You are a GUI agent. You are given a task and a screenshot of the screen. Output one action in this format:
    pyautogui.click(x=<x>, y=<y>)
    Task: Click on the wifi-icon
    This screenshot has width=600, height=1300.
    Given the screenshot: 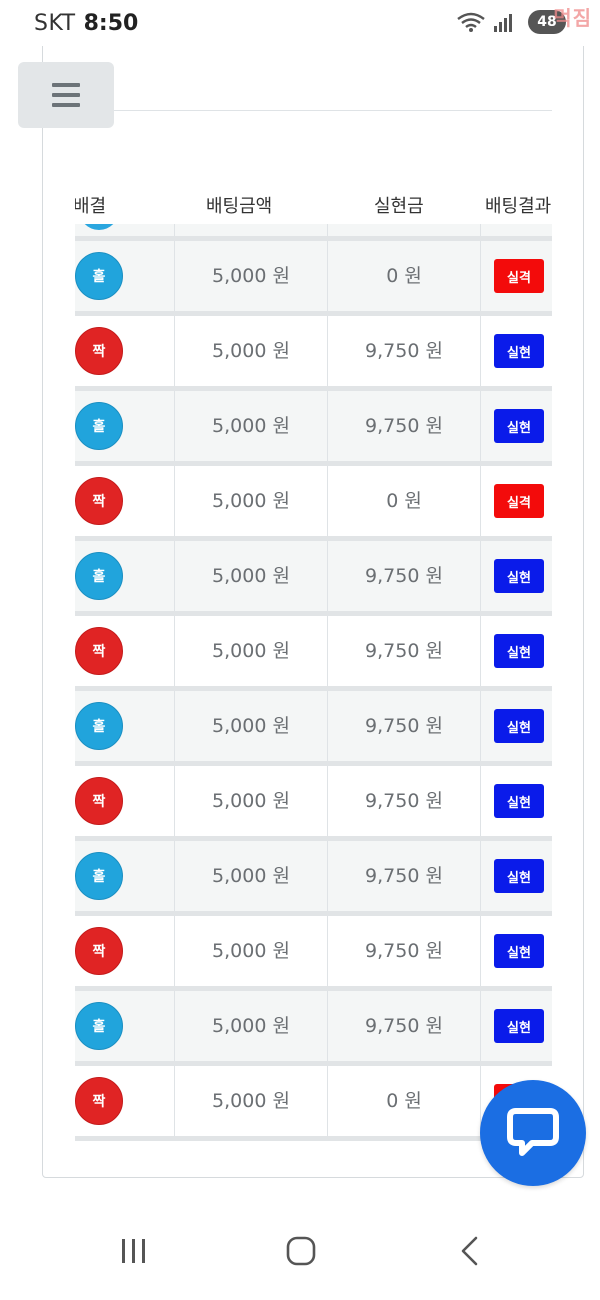 What is the action you would take?
    pyautogui.click(x=471, y=22)
    